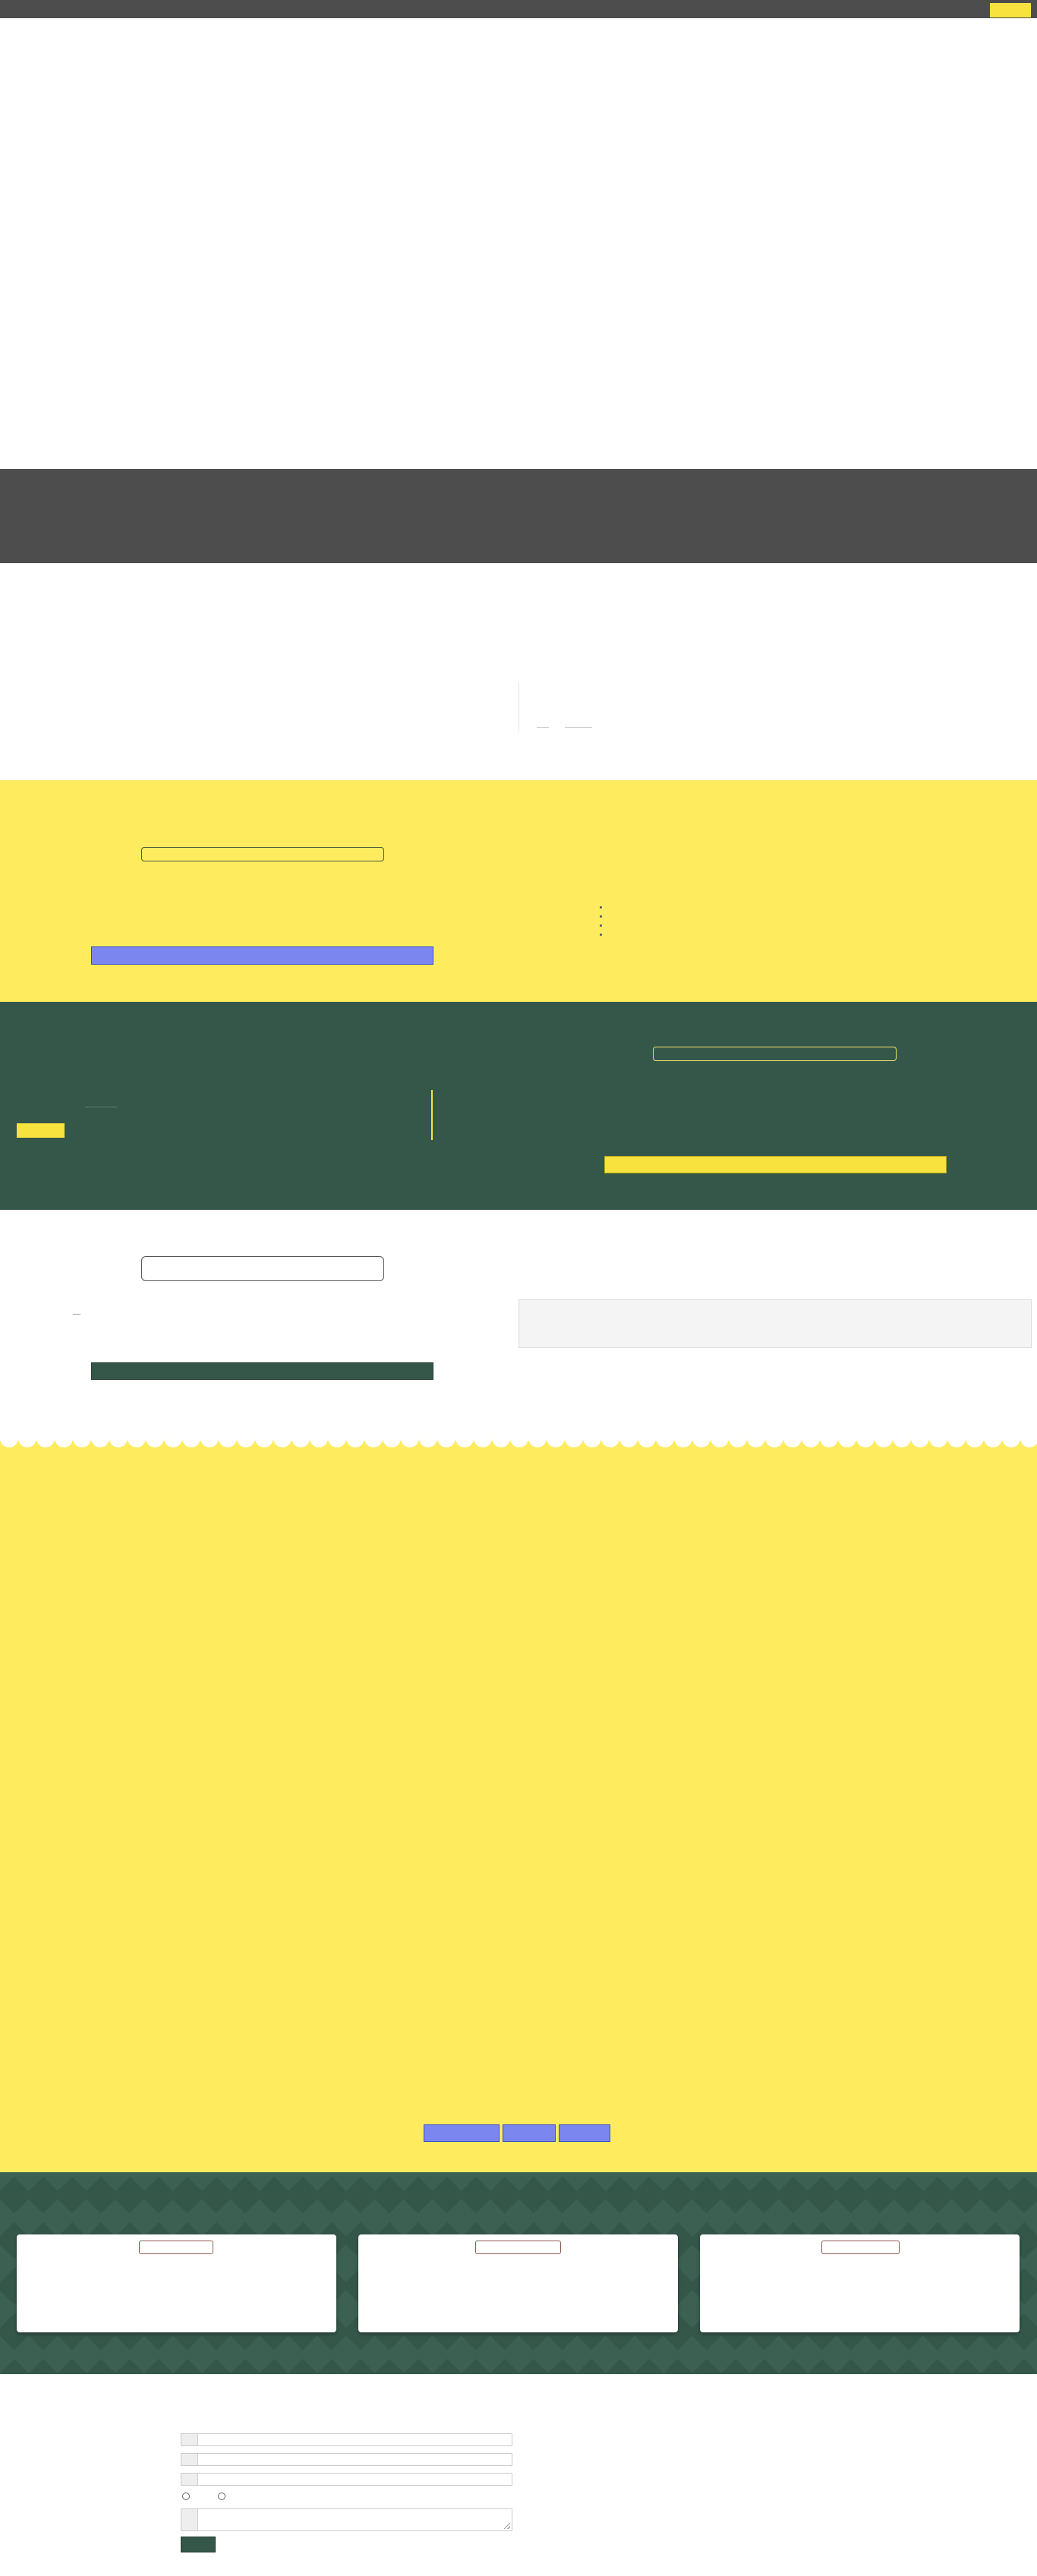 The width and height of the screenshot is (1037, 2576). Describe the element at coordinates (518, 891) in the screenshot. I see `yellow-feature-section` at that location.